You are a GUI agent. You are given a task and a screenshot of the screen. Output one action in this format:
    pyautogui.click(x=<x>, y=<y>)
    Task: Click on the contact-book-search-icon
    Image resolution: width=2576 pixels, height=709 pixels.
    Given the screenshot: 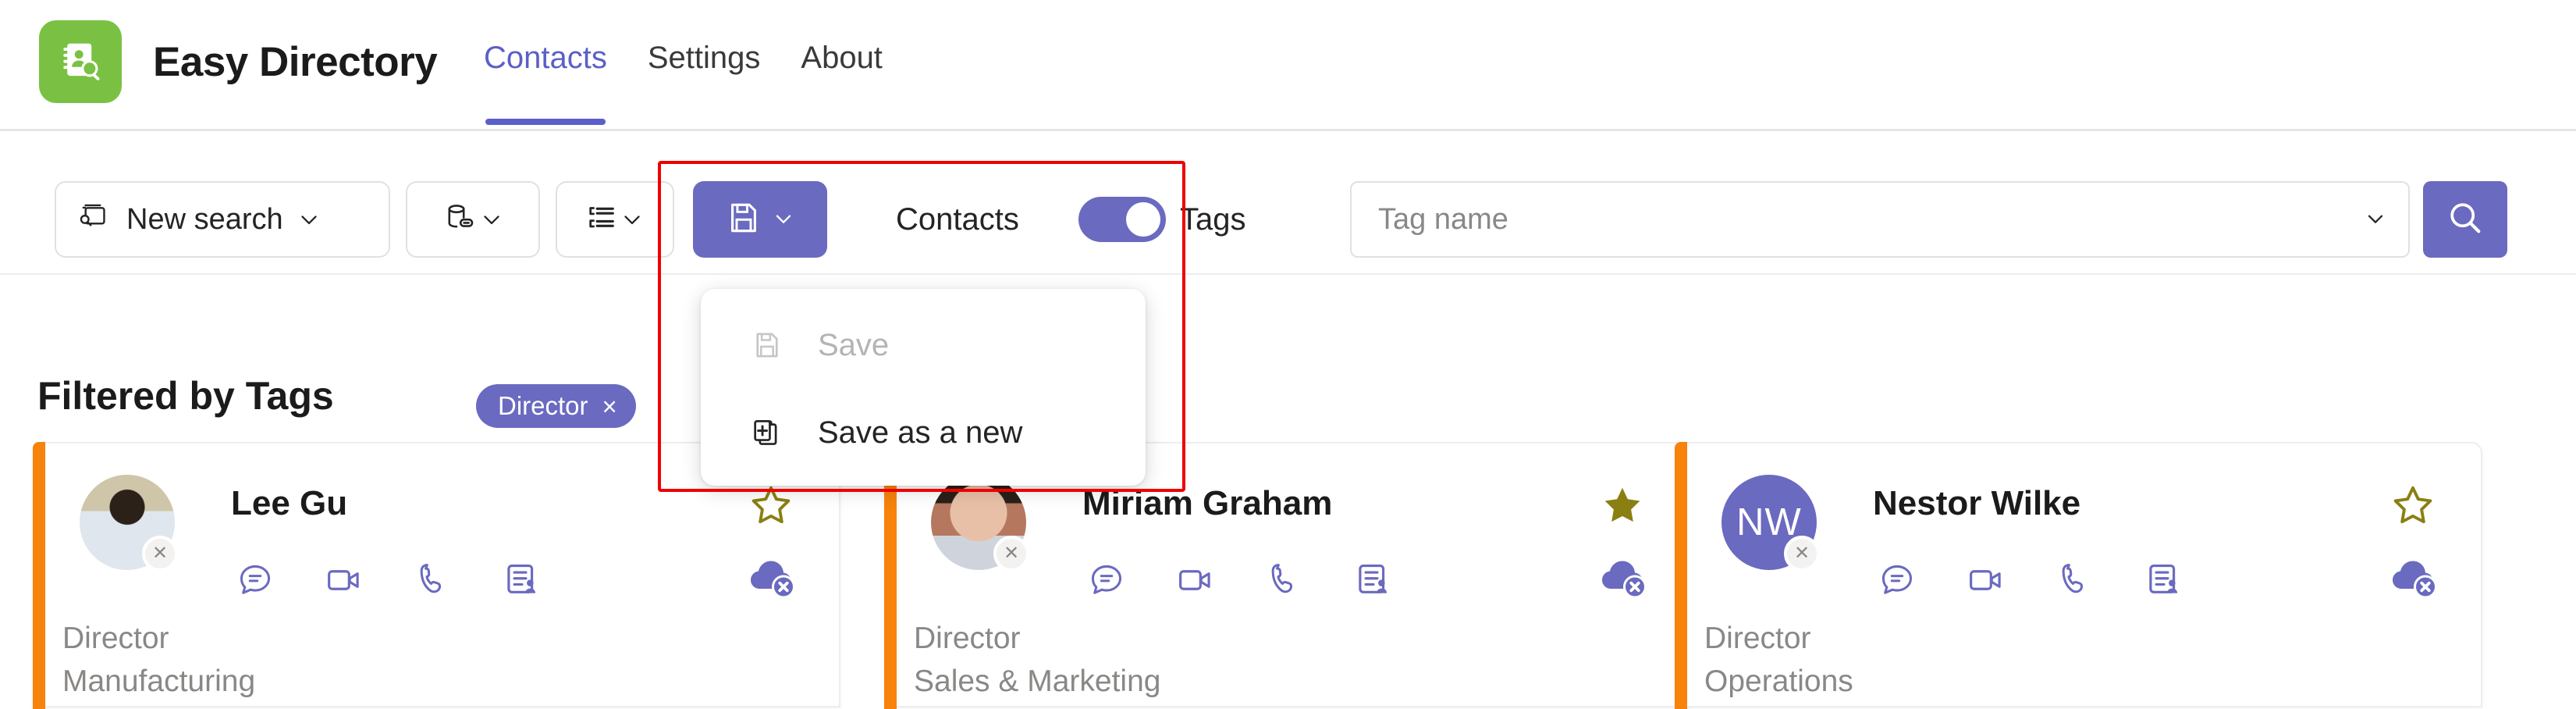 What is the action you would take?
    pyautogui.click(x=80, y=61)
    